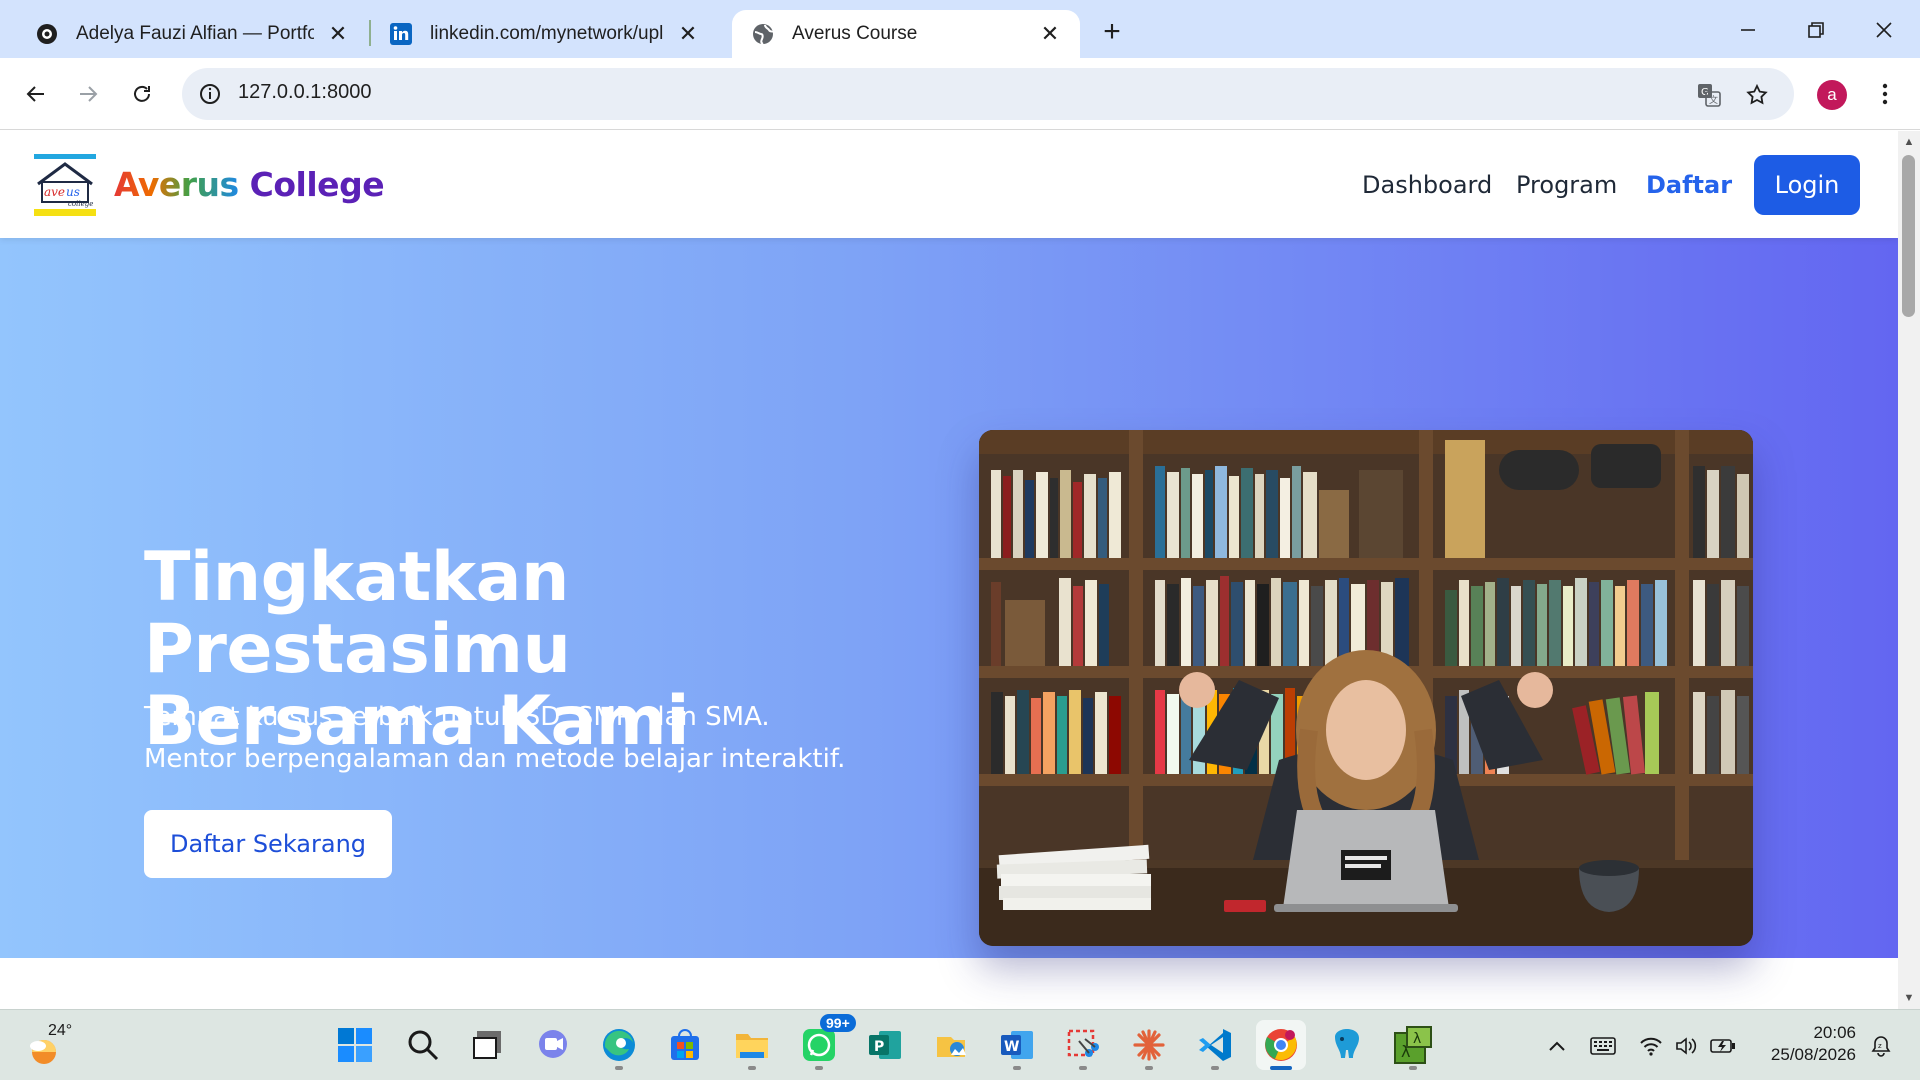 The image size is (1920, 1080). What do you see at coordinates (752, 1045) in the screenshot?
I see `file-explorer-icon` at bounding box center [752, 1045].